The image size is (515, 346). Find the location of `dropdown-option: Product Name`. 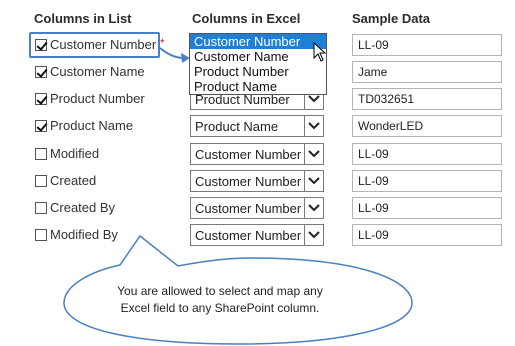

dropdown-option: Product Name is located at coordinates (258, 86).